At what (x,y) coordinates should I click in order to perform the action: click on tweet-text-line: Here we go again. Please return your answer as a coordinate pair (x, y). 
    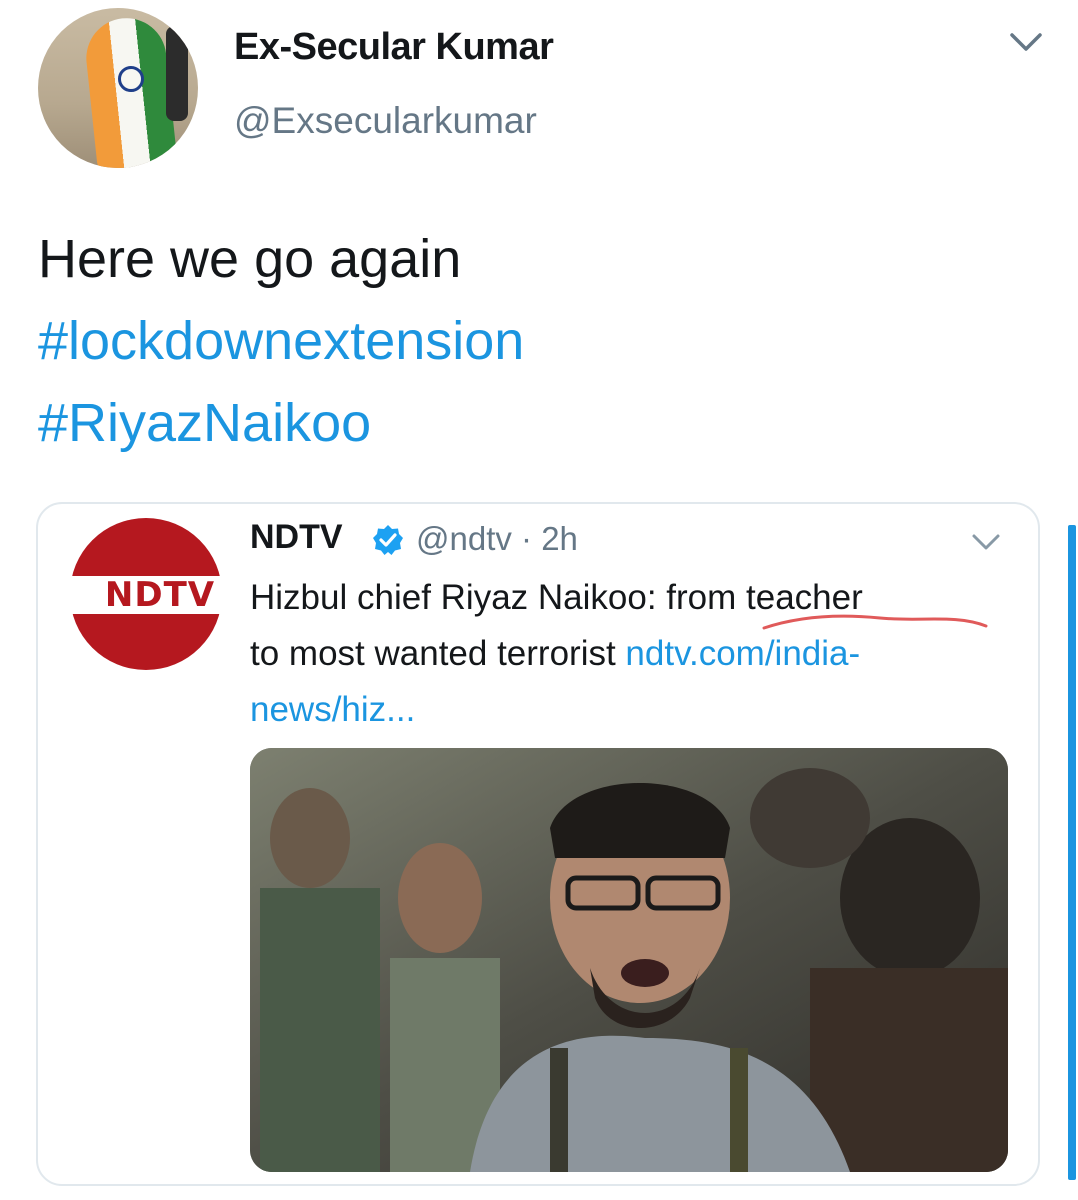
    Looking at the image, I should click on (250, 259).